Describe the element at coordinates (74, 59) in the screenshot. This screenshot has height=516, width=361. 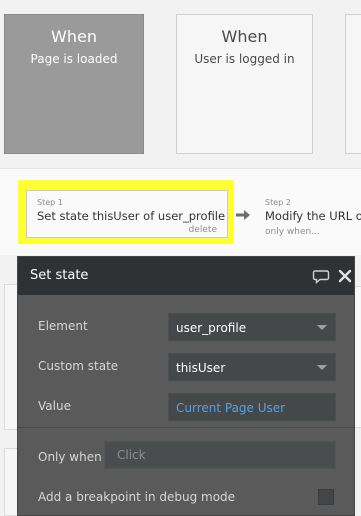
I see `event-subtitle: Page is loaded` at that location.